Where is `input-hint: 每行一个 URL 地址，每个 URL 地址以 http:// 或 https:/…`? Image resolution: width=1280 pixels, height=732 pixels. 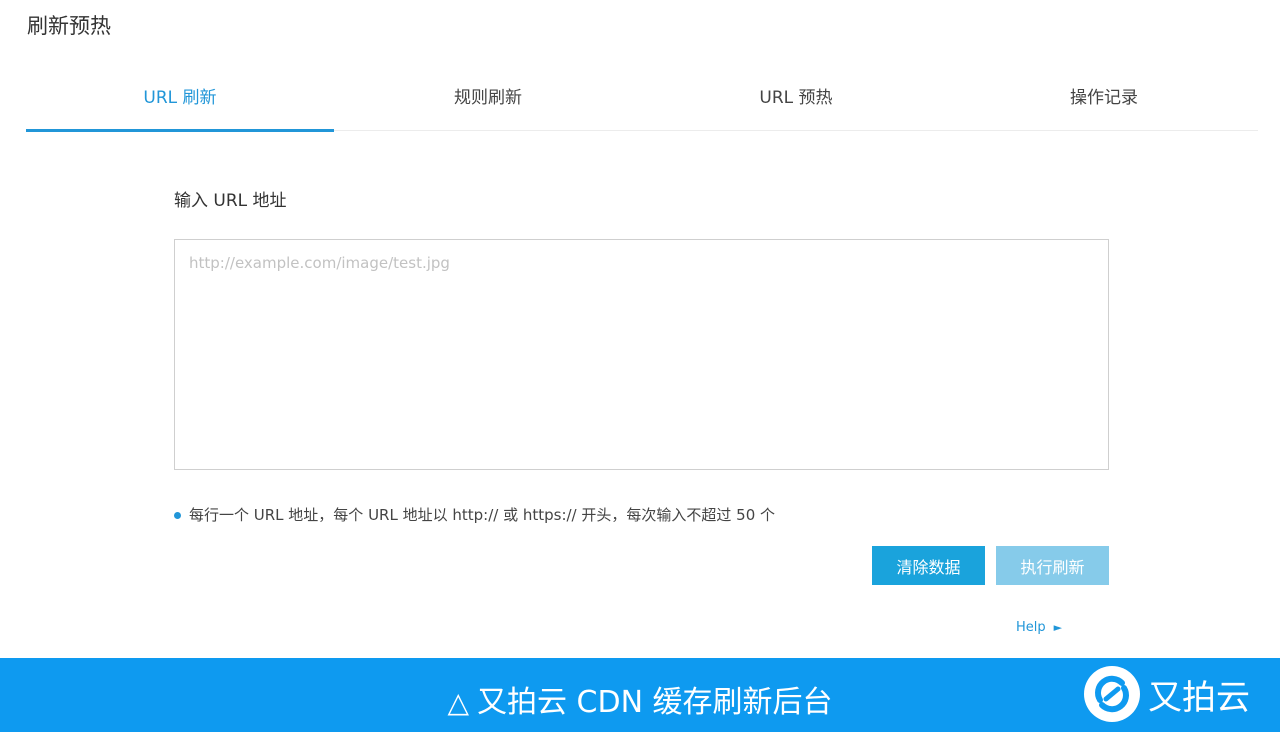 input-hint: 每行一个 URL 地址，每个 URL 地址以 http:// 或 https:/… is located at coordinates (474, 514).